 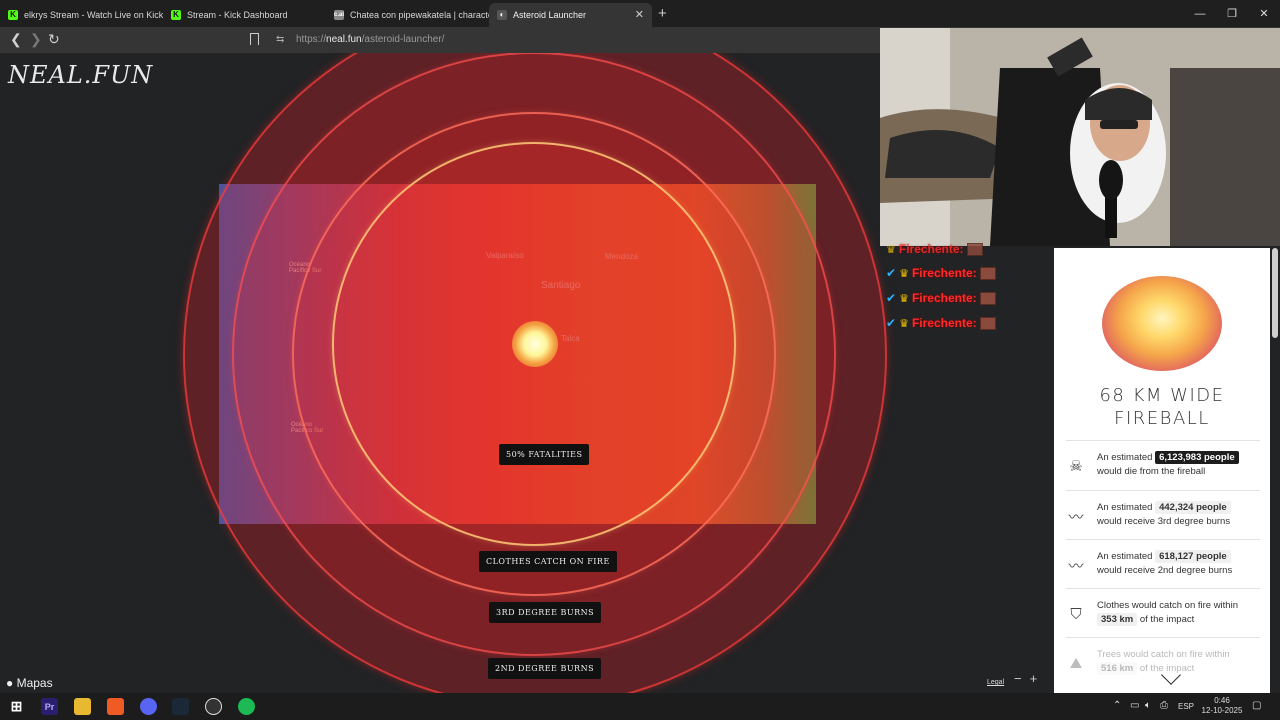 What do you see at coordinates (502, 14) in the screenshot?
I see `neal-fun-icon: ◐` at bounding box center [502, 14].